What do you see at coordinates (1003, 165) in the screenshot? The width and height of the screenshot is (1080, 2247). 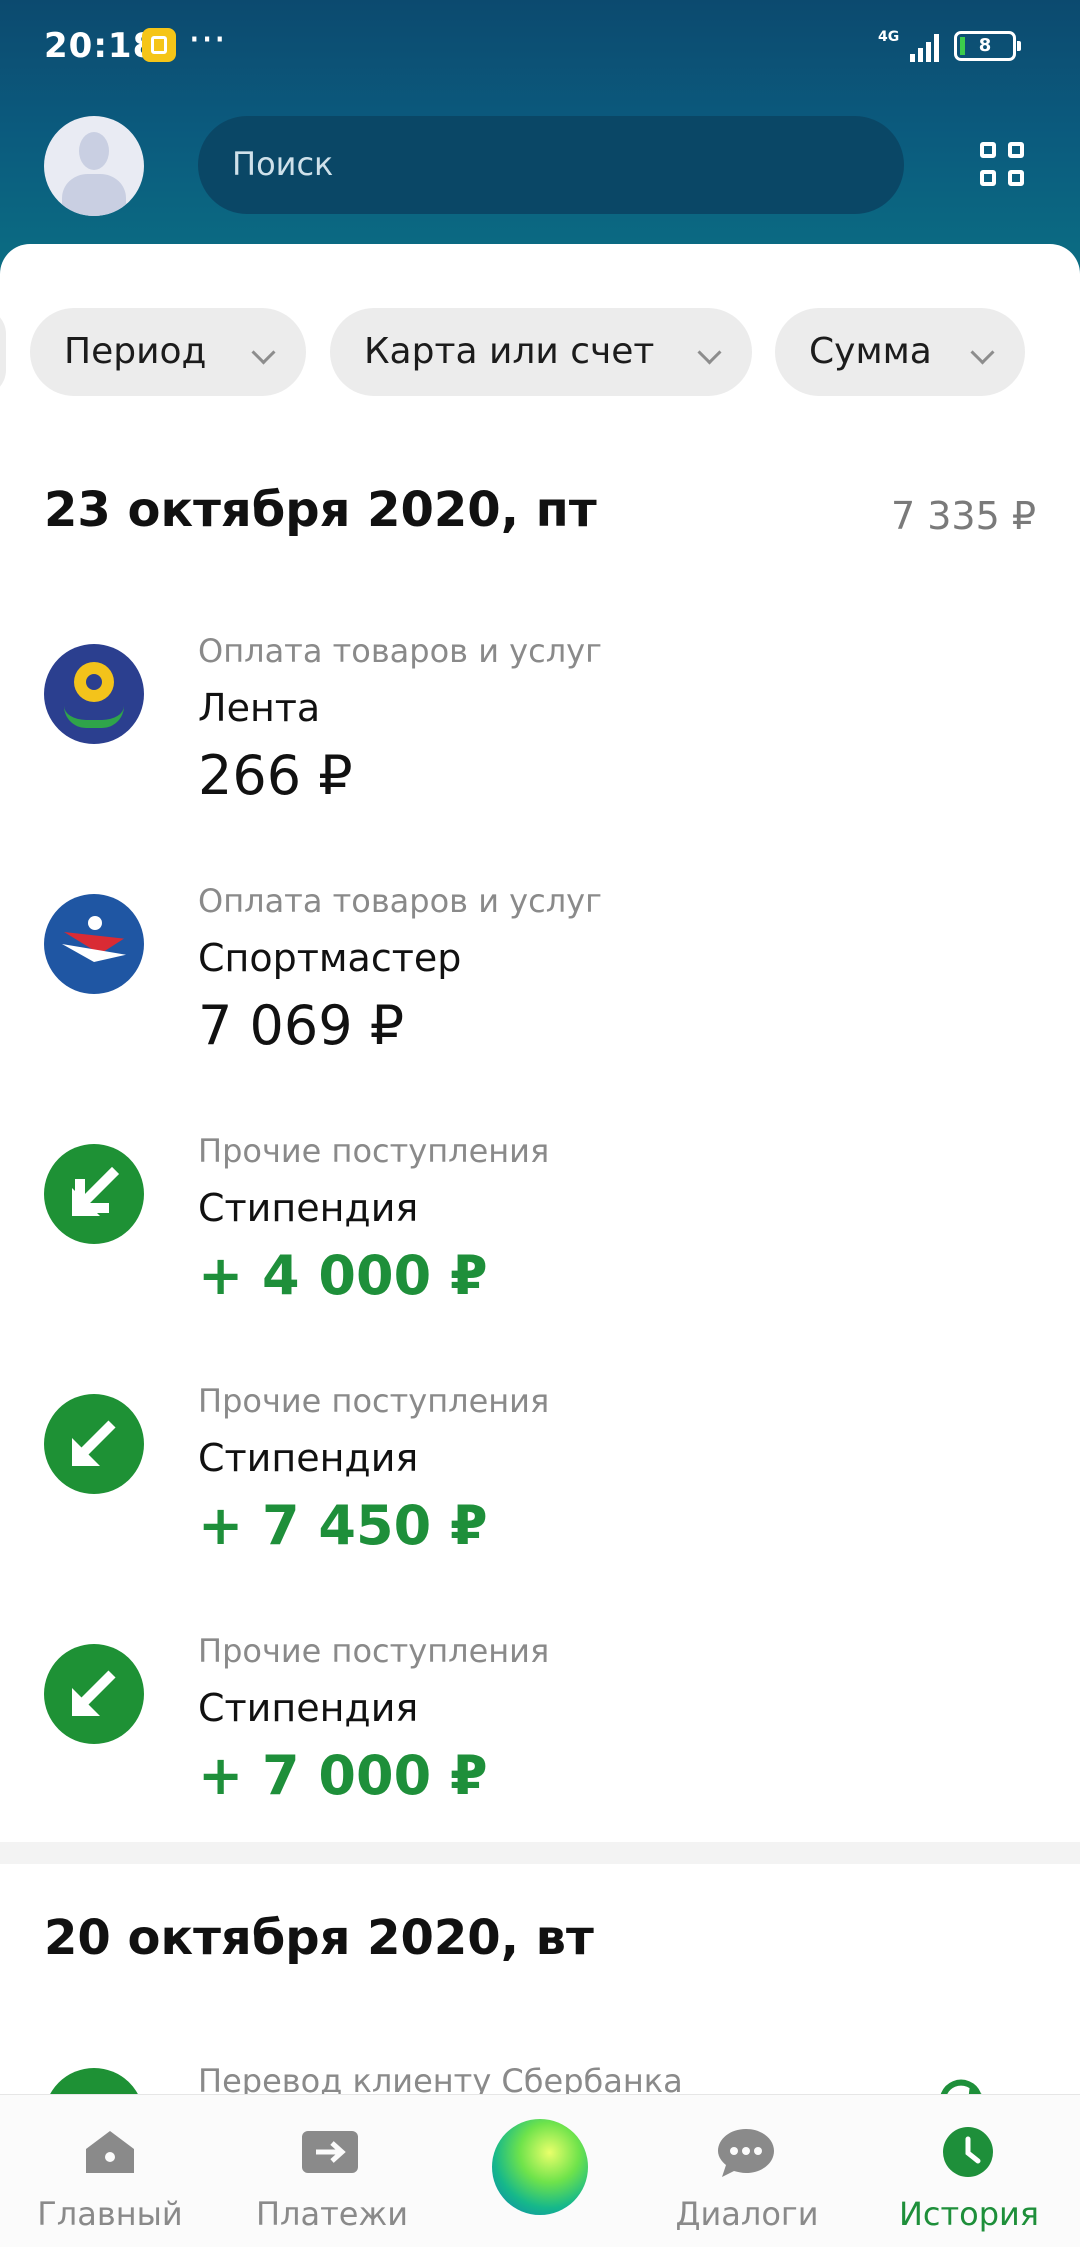 I see `apps-grid-icon` at bounding box center [1003, 165].